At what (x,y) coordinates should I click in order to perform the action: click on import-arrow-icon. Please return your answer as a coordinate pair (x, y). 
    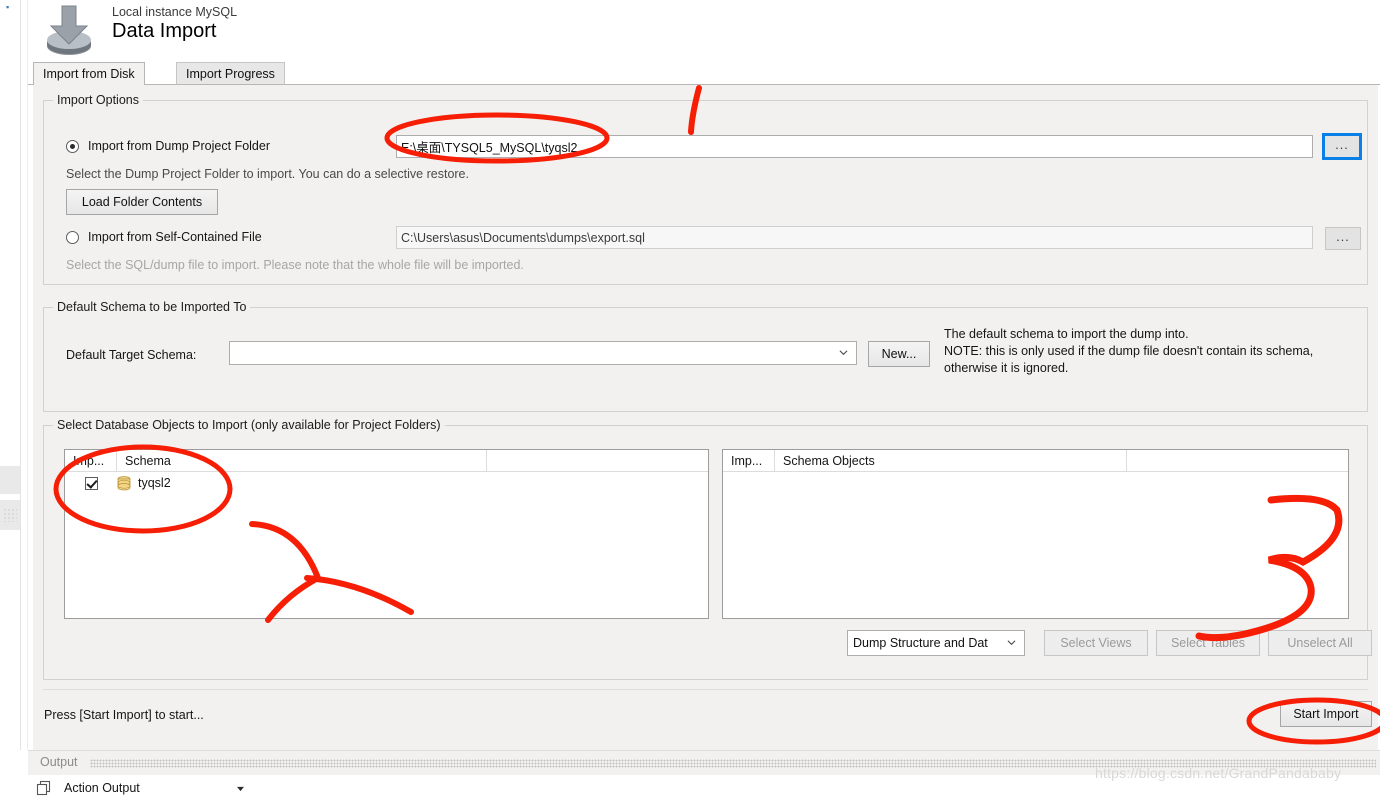
    Looking at the image, I should click on (69, 30).